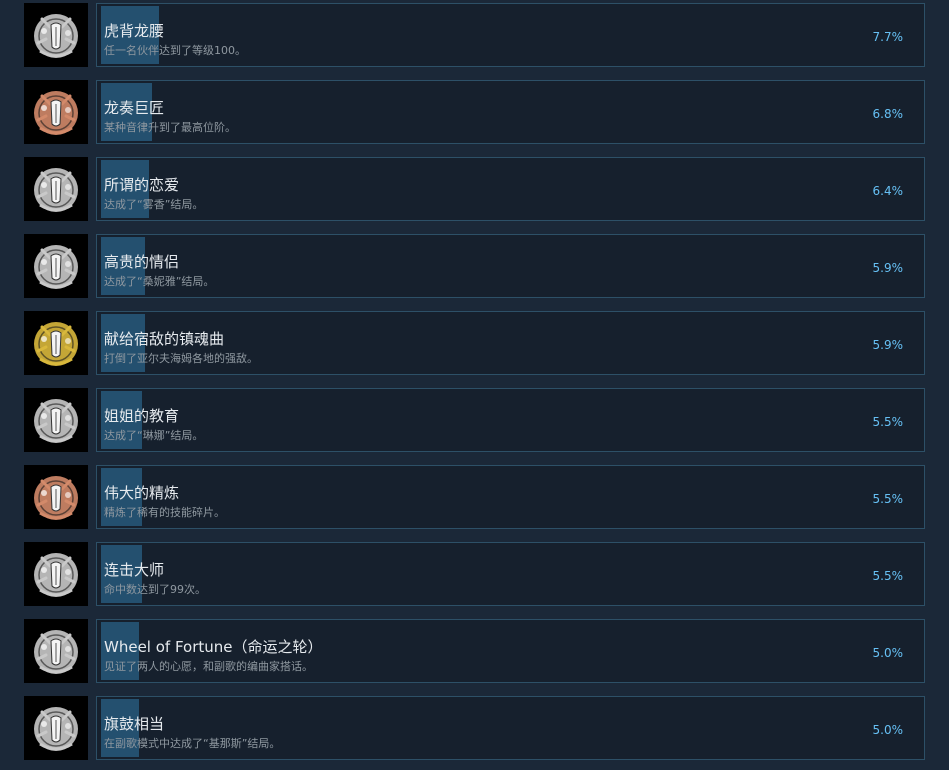 The height and width of the screenshot is (770, 949). What do you see at coordinates (888, 114) in the screenshot?
I see `achievement-percent: 6.8%` at bounding box center [888, 114].